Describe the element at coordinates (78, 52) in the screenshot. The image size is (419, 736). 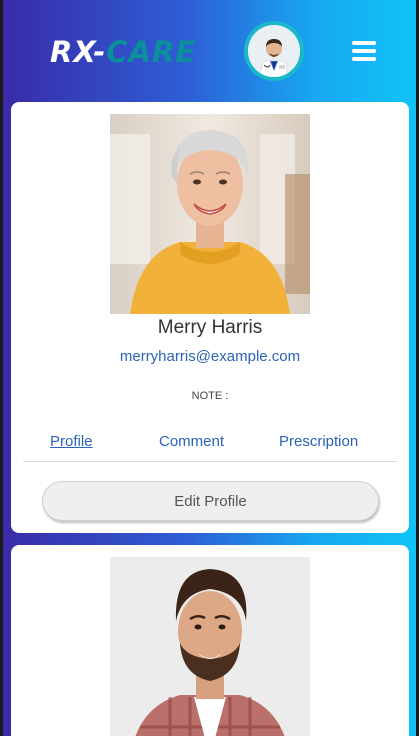
I see `logo-prefix: RX-` at that location.